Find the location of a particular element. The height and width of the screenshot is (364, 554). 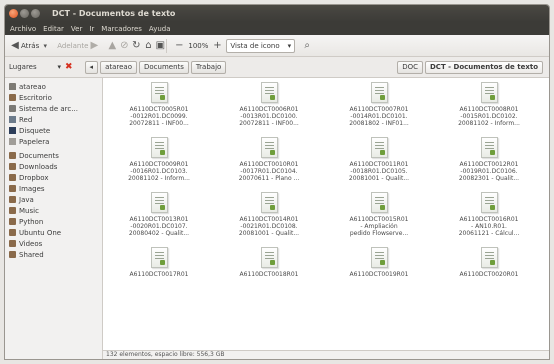

breadcrumb-scroll-left: ◂ is located at coordinates (91, 67).